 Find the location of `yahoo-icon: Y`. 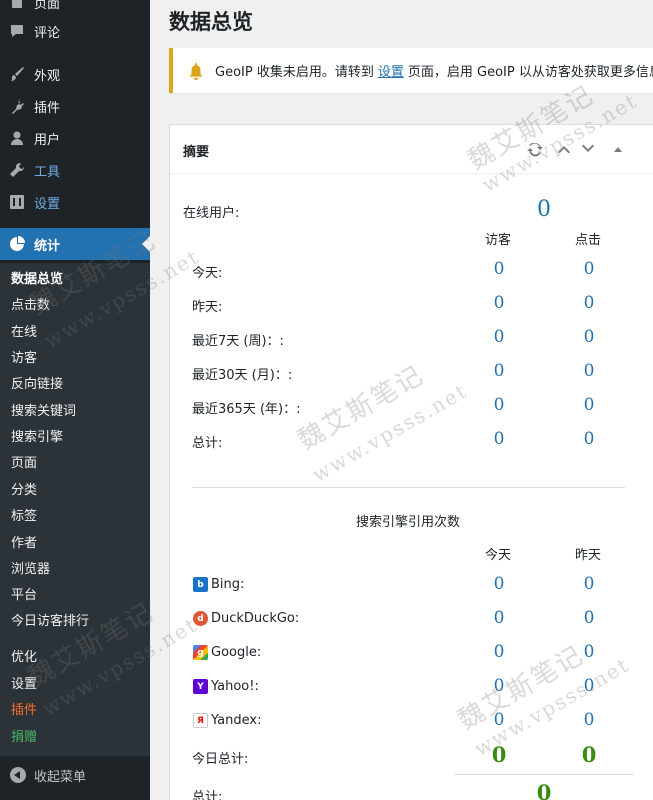

yahoo-icon: Y is located at coordinates (200, 686).